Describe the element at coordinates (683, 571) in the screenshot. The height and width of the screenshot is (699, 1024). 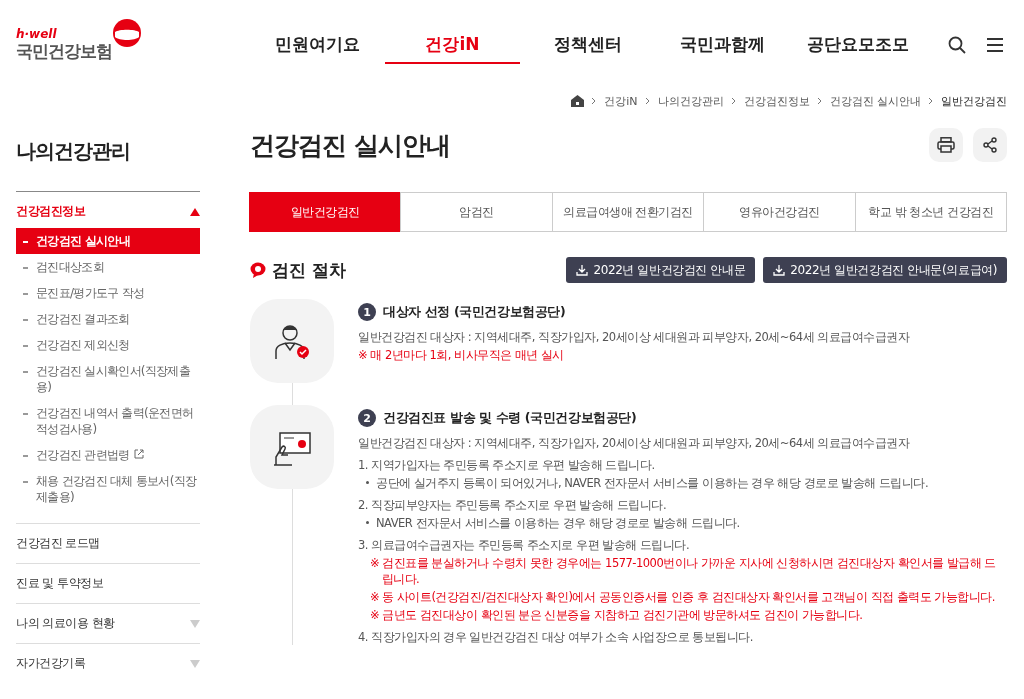
I see `notice-text: ※ 검진표를 분실하거나 수령치 못한 경우에는 1577-1000번이나 가까운 지사에 신청하시면 검진대상자 확인서를 발급해 드립니다.` at that location.